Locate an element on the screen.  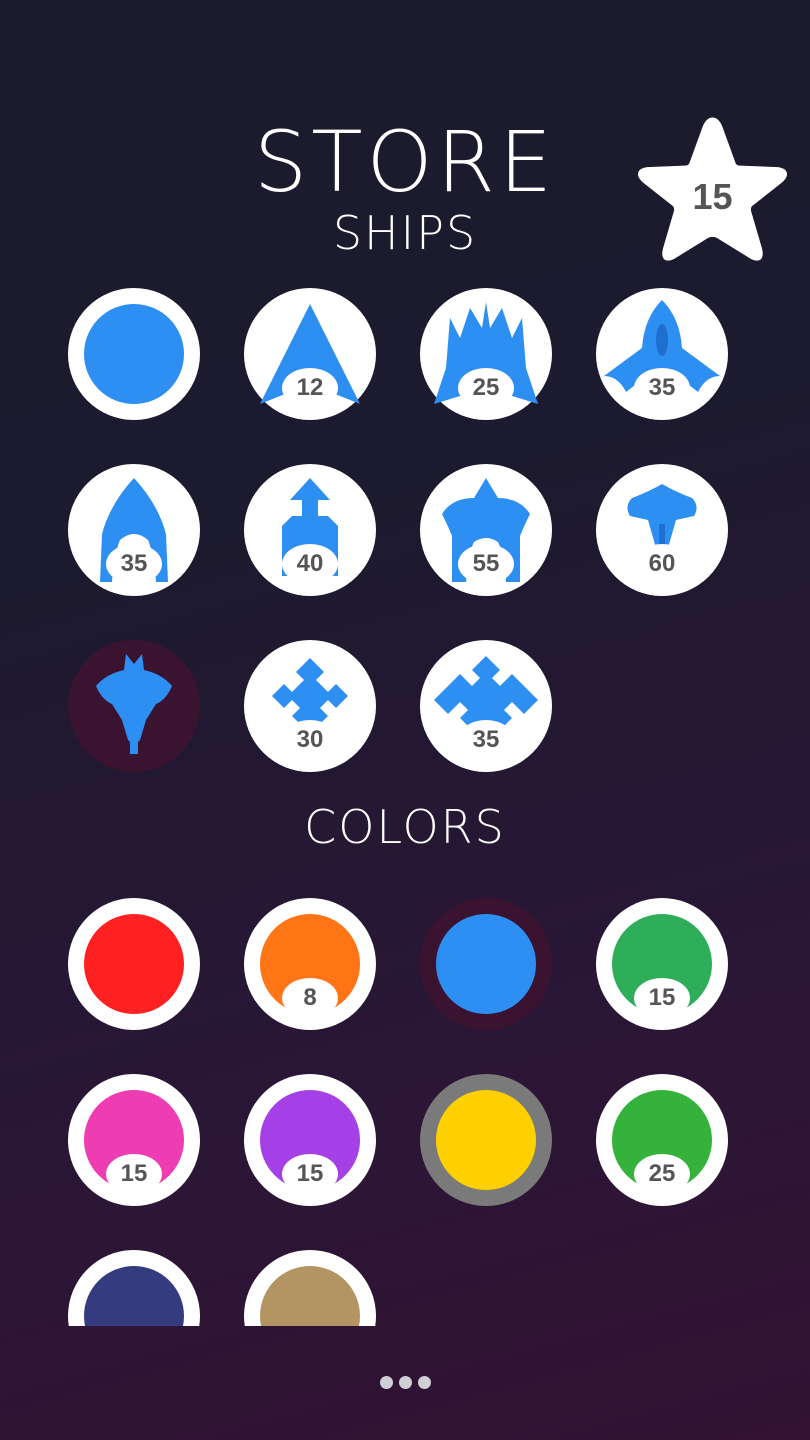
ship-item-3: 25 is located at coordinates (486, 354).